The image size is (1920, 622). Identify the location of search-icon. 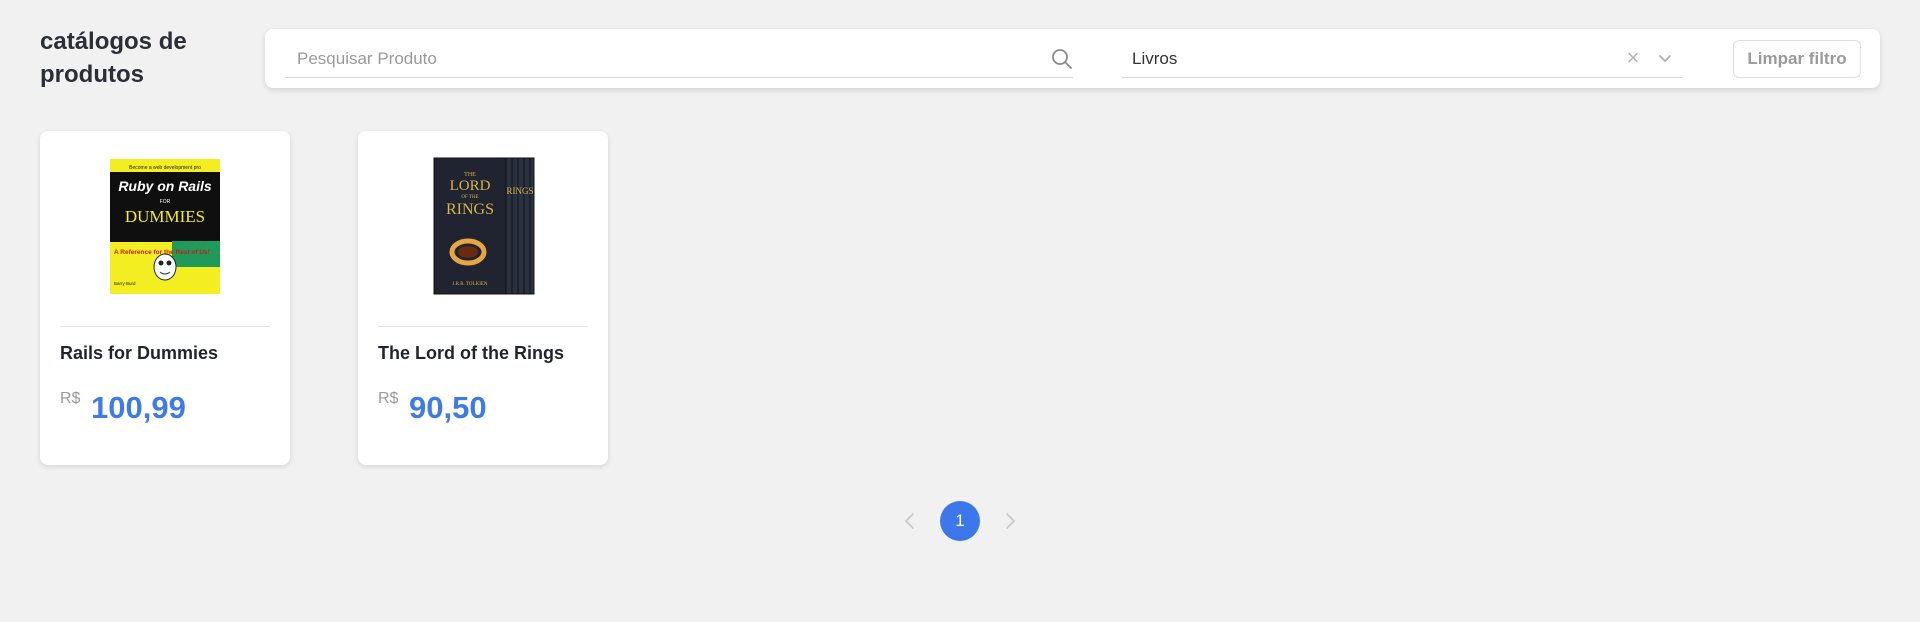
(1062, 59).